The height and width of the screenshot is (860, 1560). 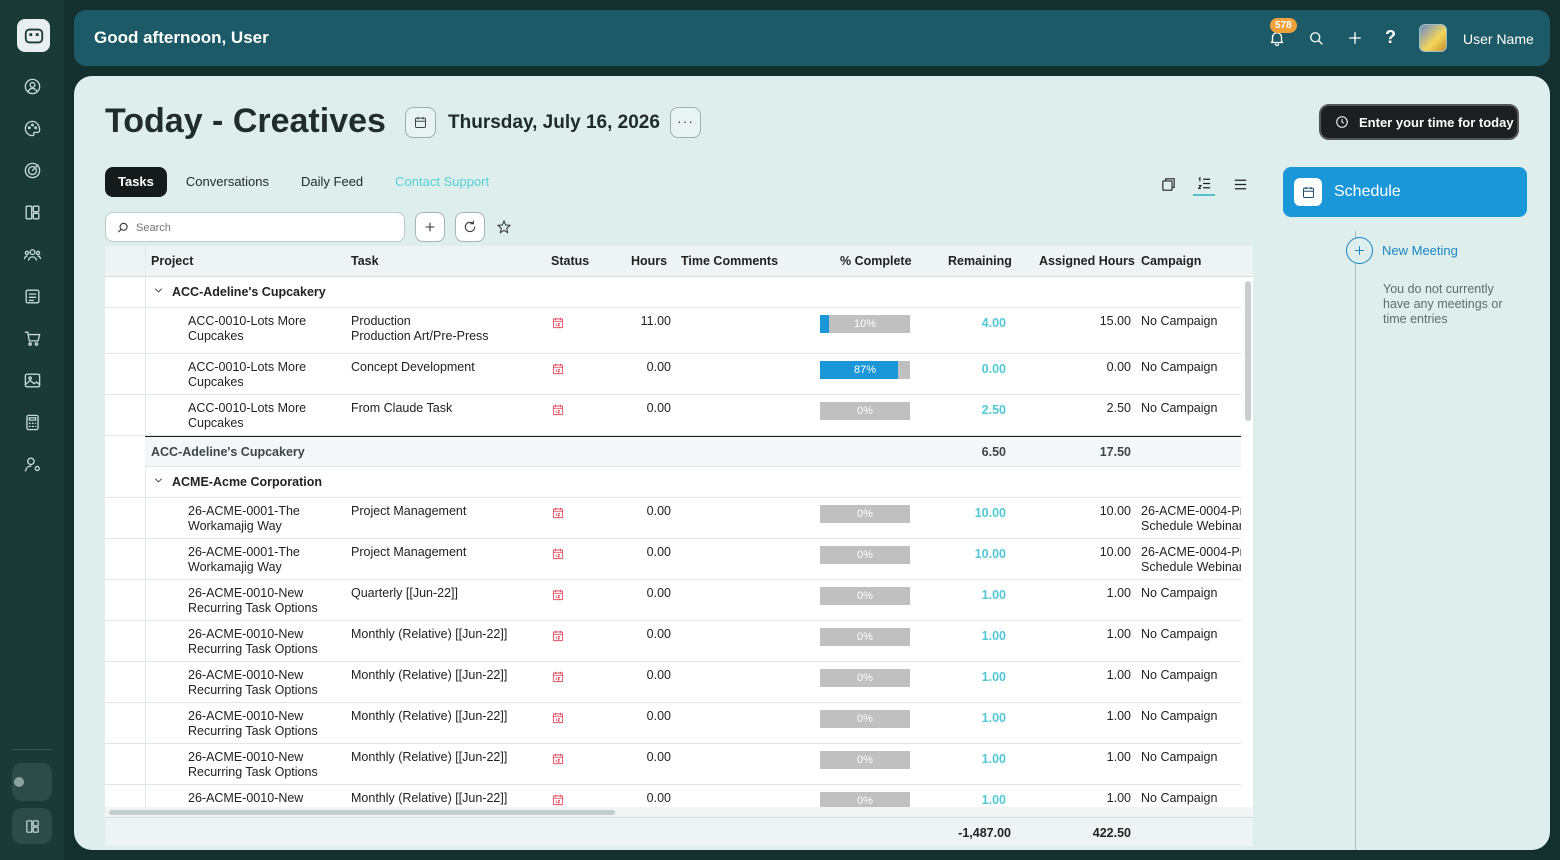 What do you see at coordinates (1316, 38) in the screenshot?
I see `search-icon` at bounding box center [1316, 38].